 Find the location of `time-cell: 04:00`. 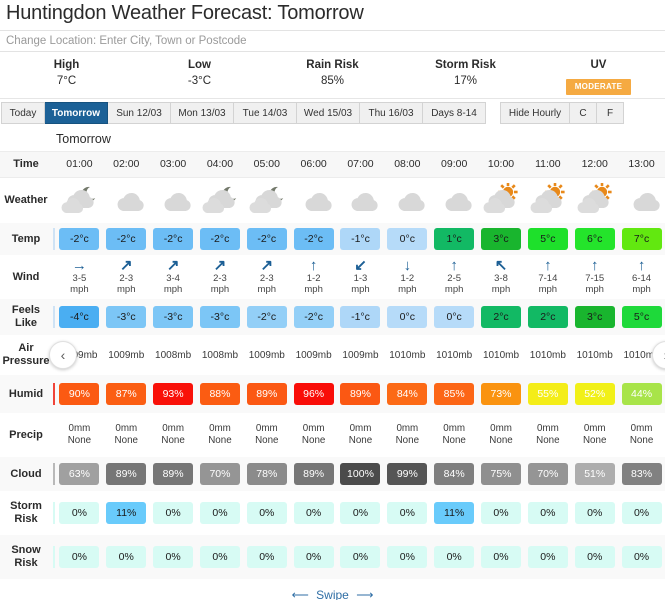

time-cell: 04:00 is located at coordinates (220, 164).